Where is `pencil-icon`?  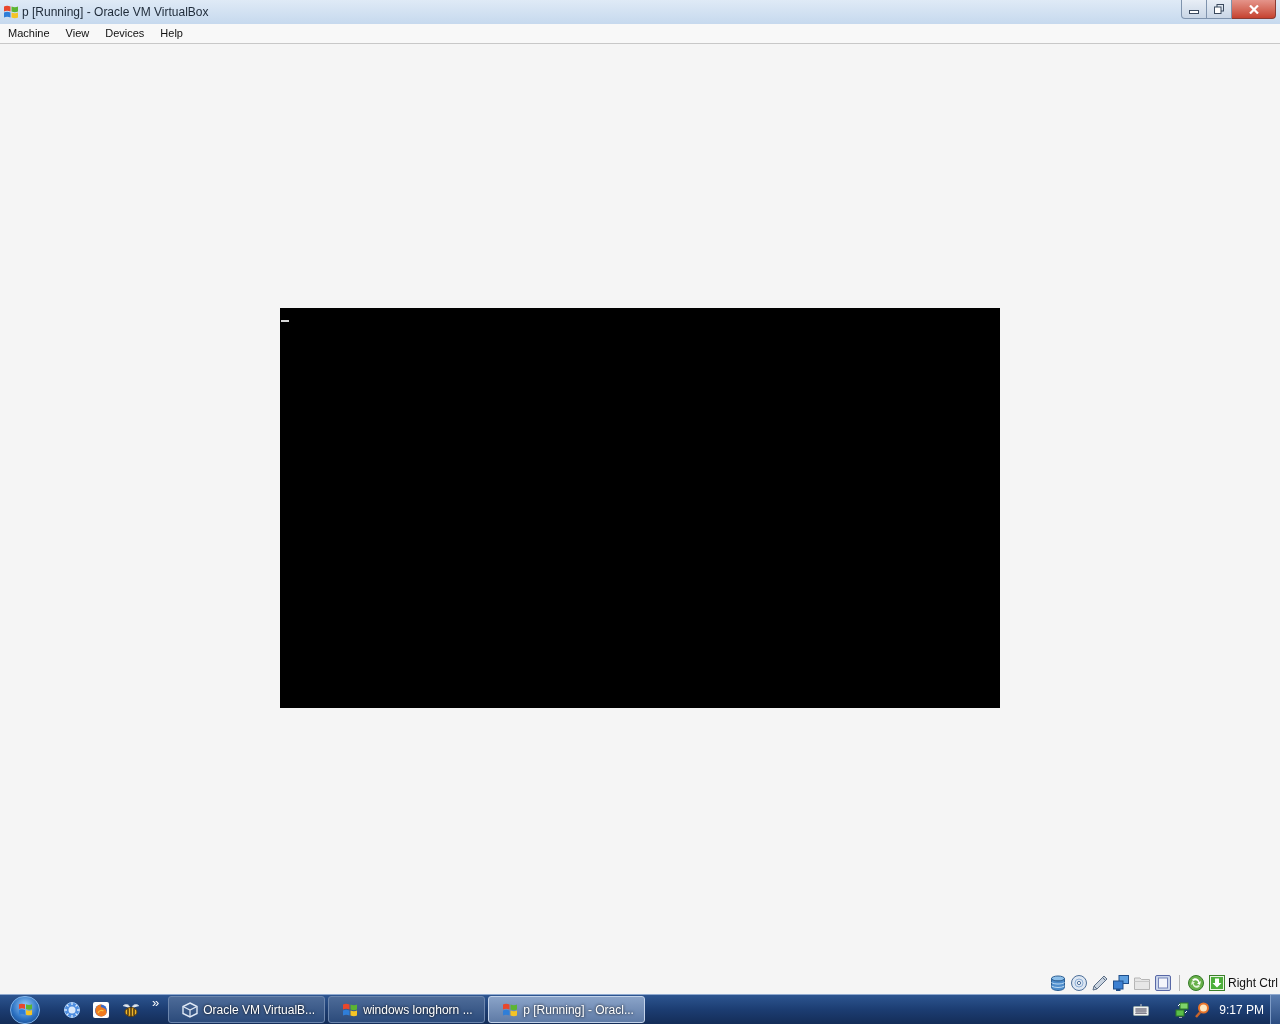 pencil-icon is located at coordinates (1100, 983).